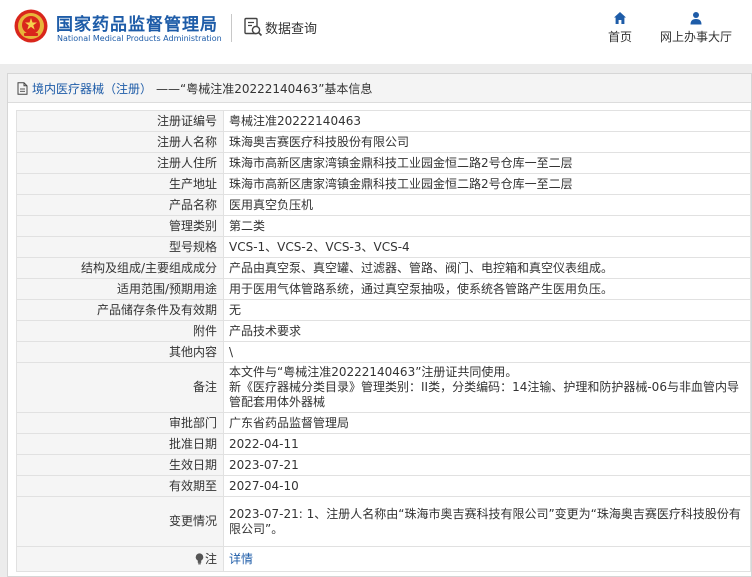 The width and height of the screenshot is (752, 577). Describe the element at coordinates (120, 559) in the screenshot. I see `note-label-cell: 注` at that location.